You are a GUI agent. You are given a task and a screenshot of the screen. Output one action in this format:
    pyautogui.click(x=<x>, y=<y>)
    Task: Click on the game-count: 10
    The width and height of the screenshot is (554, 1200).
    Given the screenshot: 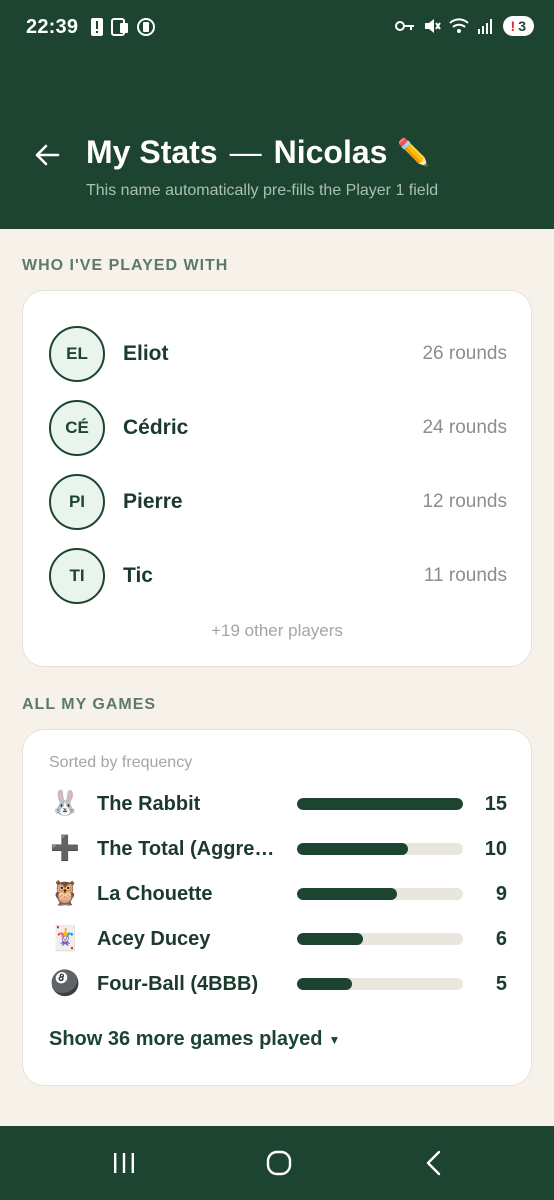 What is the action you would take?
    pyautogui.click(x=495, y=848)
    